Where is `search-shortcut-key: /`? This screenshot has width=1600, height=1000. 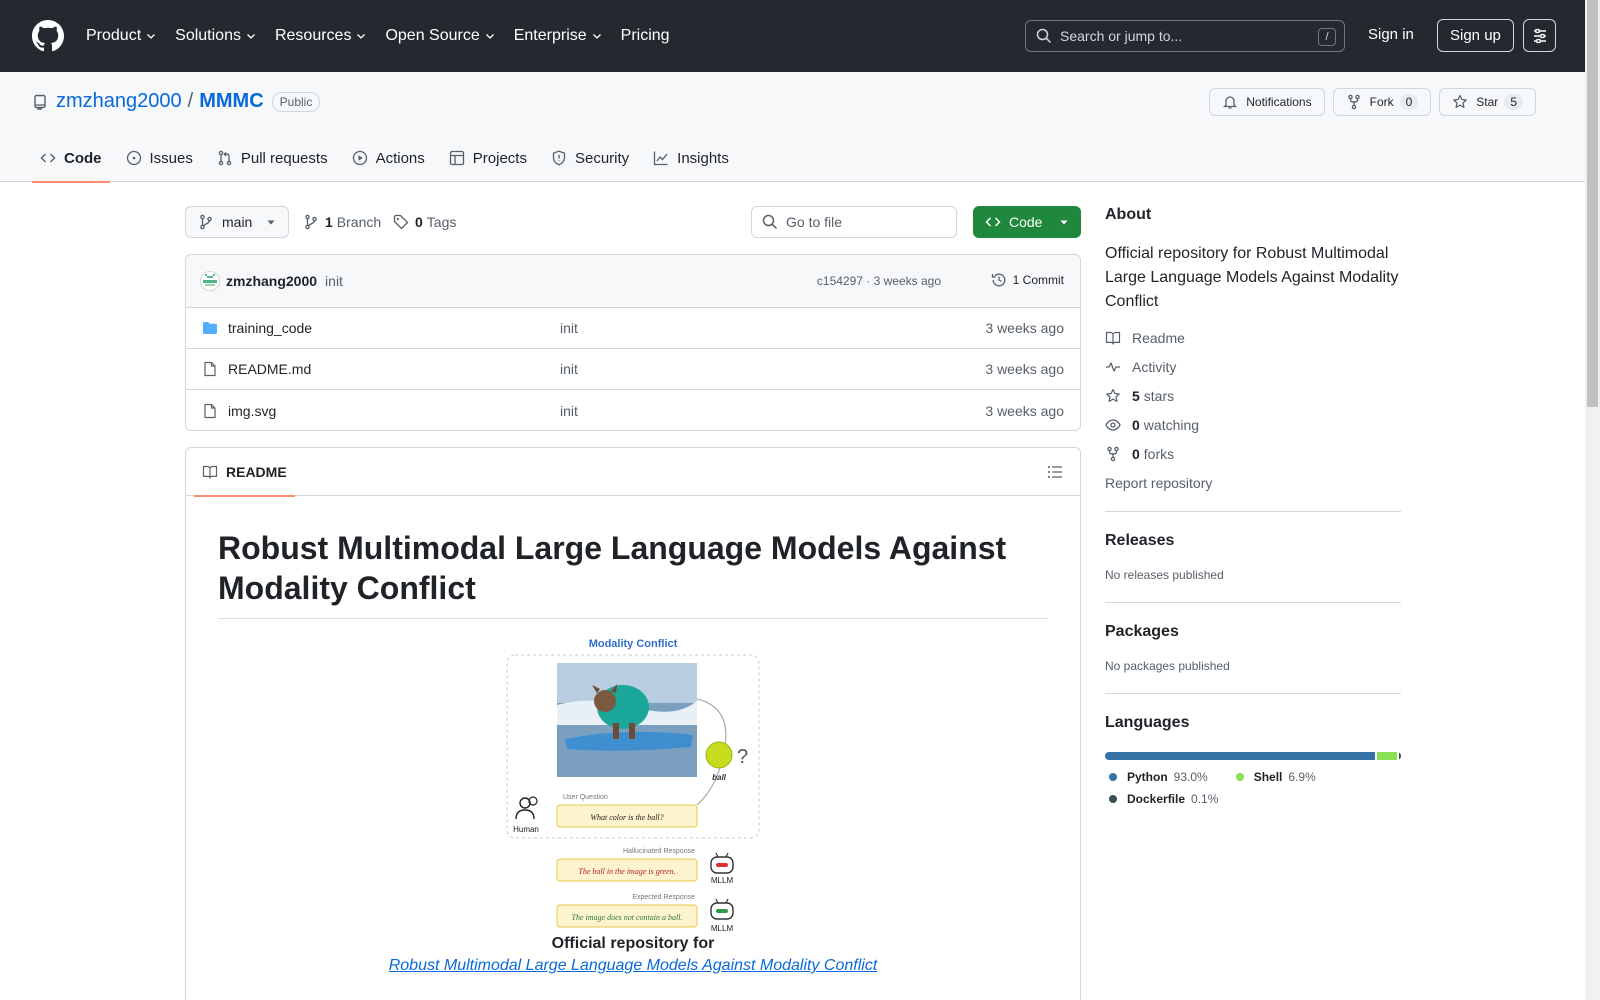
search-shortcut-key: / is located at coordinates (1327, 37).